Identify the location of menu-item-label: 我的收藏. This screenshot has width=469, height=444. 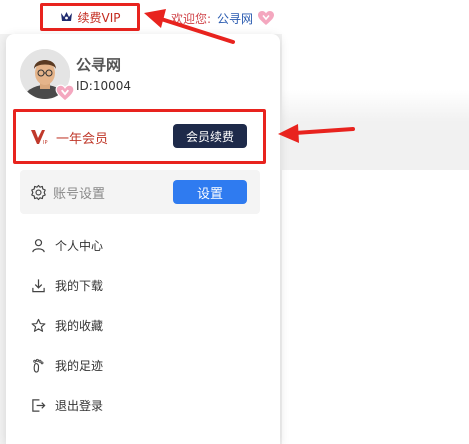
(79, 325).